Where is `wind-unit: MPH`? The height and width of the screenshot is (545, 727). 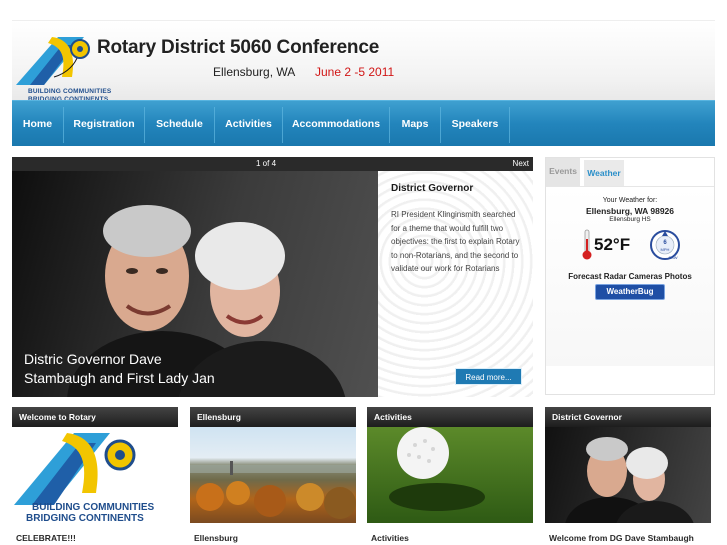 wind-unit: MPH is located at coordinates (665, 249).